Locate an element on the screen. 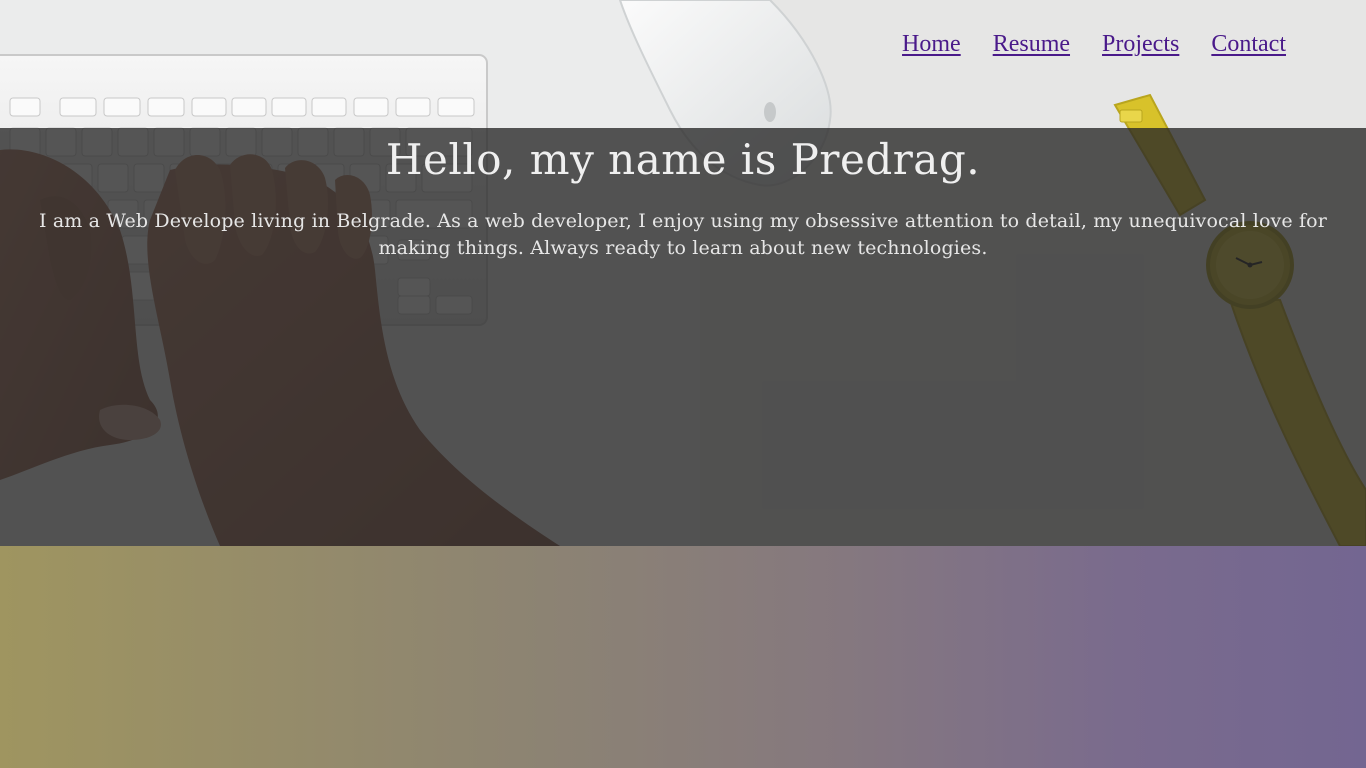 This screenshot has height=768, width=1366. hero-title: Hello, my name is Predrag. is located at coordinates (683, 159).